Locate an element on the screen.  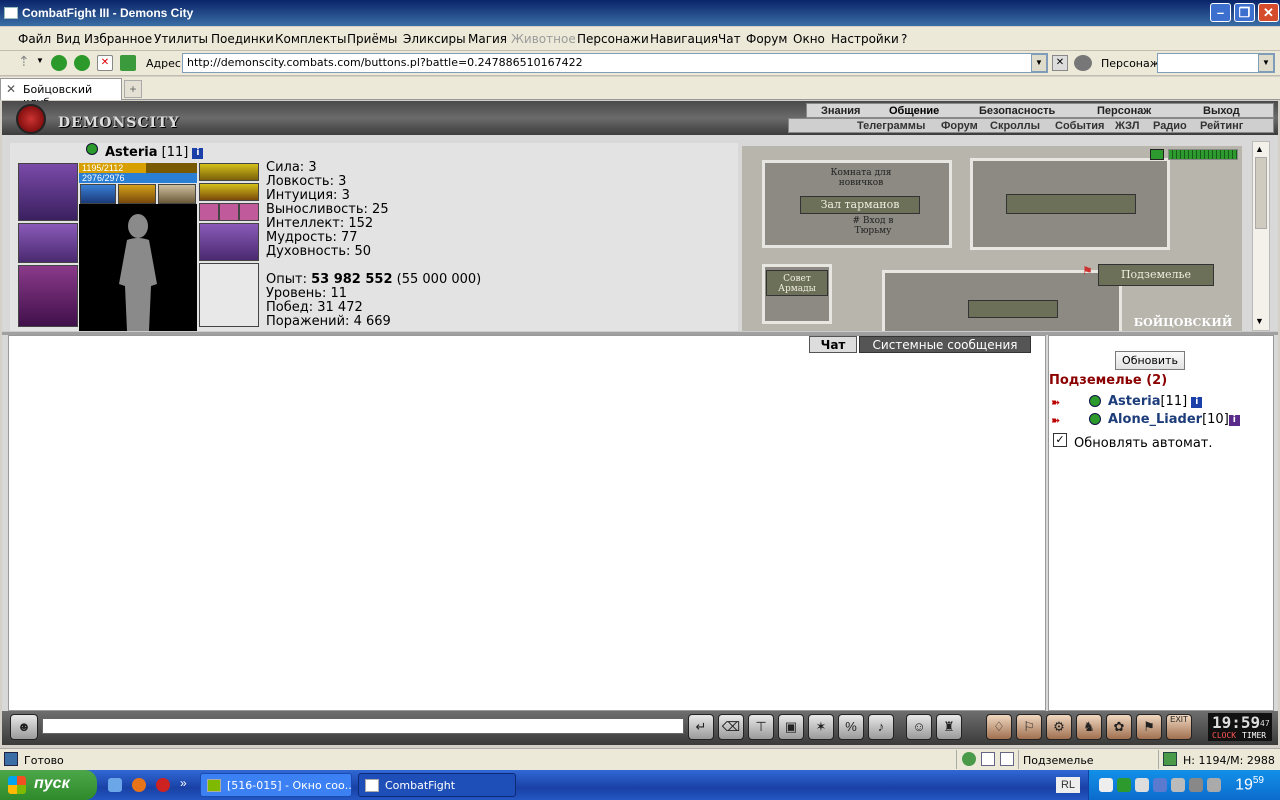
nav-forum: Форум is located at coordinates (959, 126).